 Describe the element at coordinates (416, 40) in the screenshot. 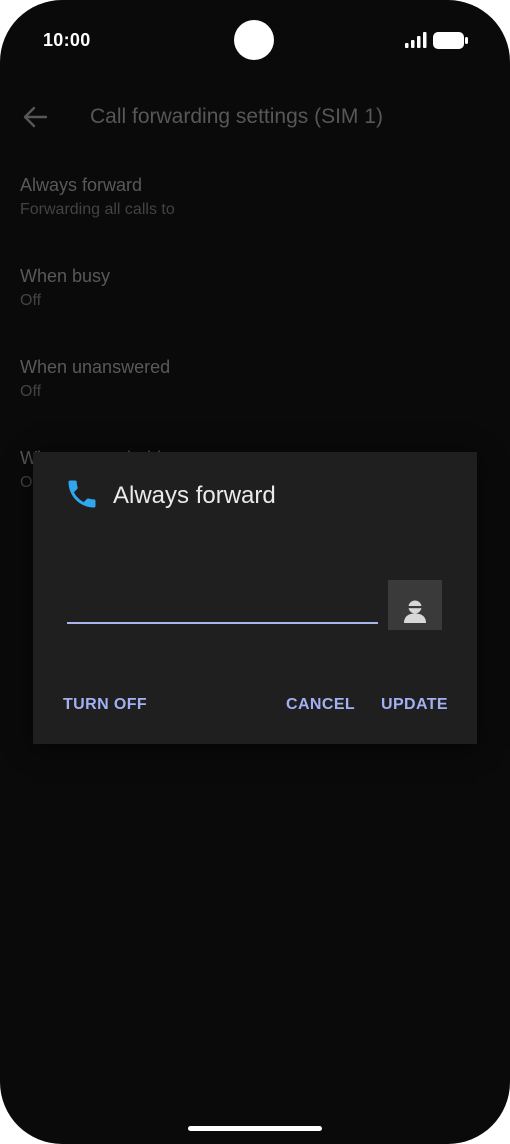

I see `signal-icon` at that location.